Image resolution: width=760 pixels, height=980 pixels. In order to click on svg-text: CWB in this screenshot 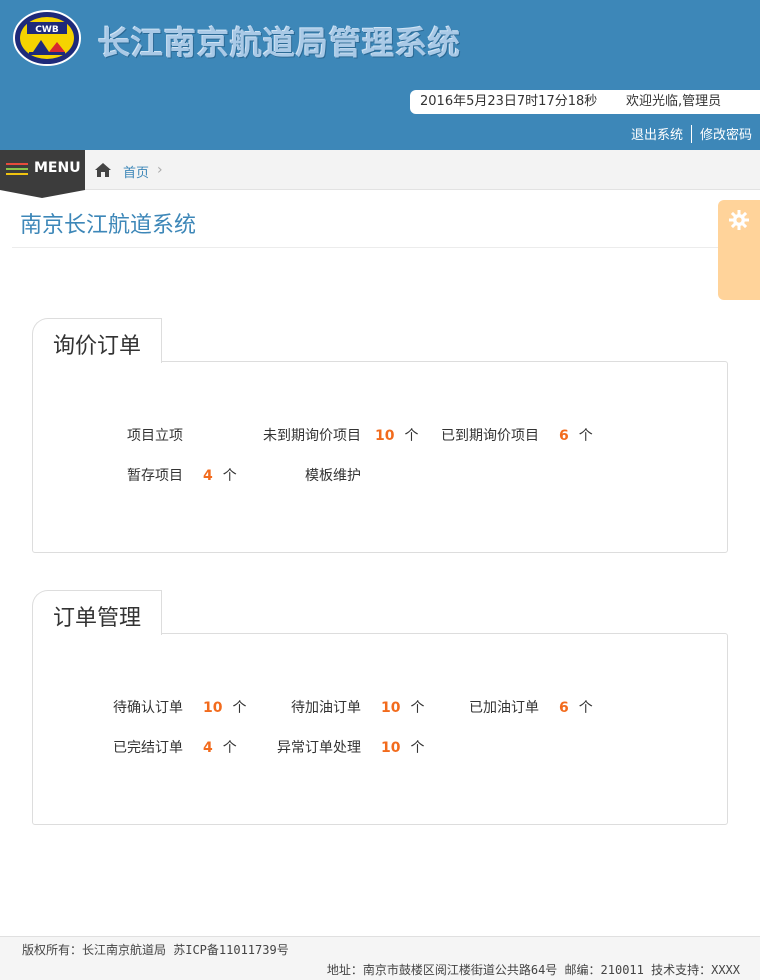, I will do `click(47, 30)`.